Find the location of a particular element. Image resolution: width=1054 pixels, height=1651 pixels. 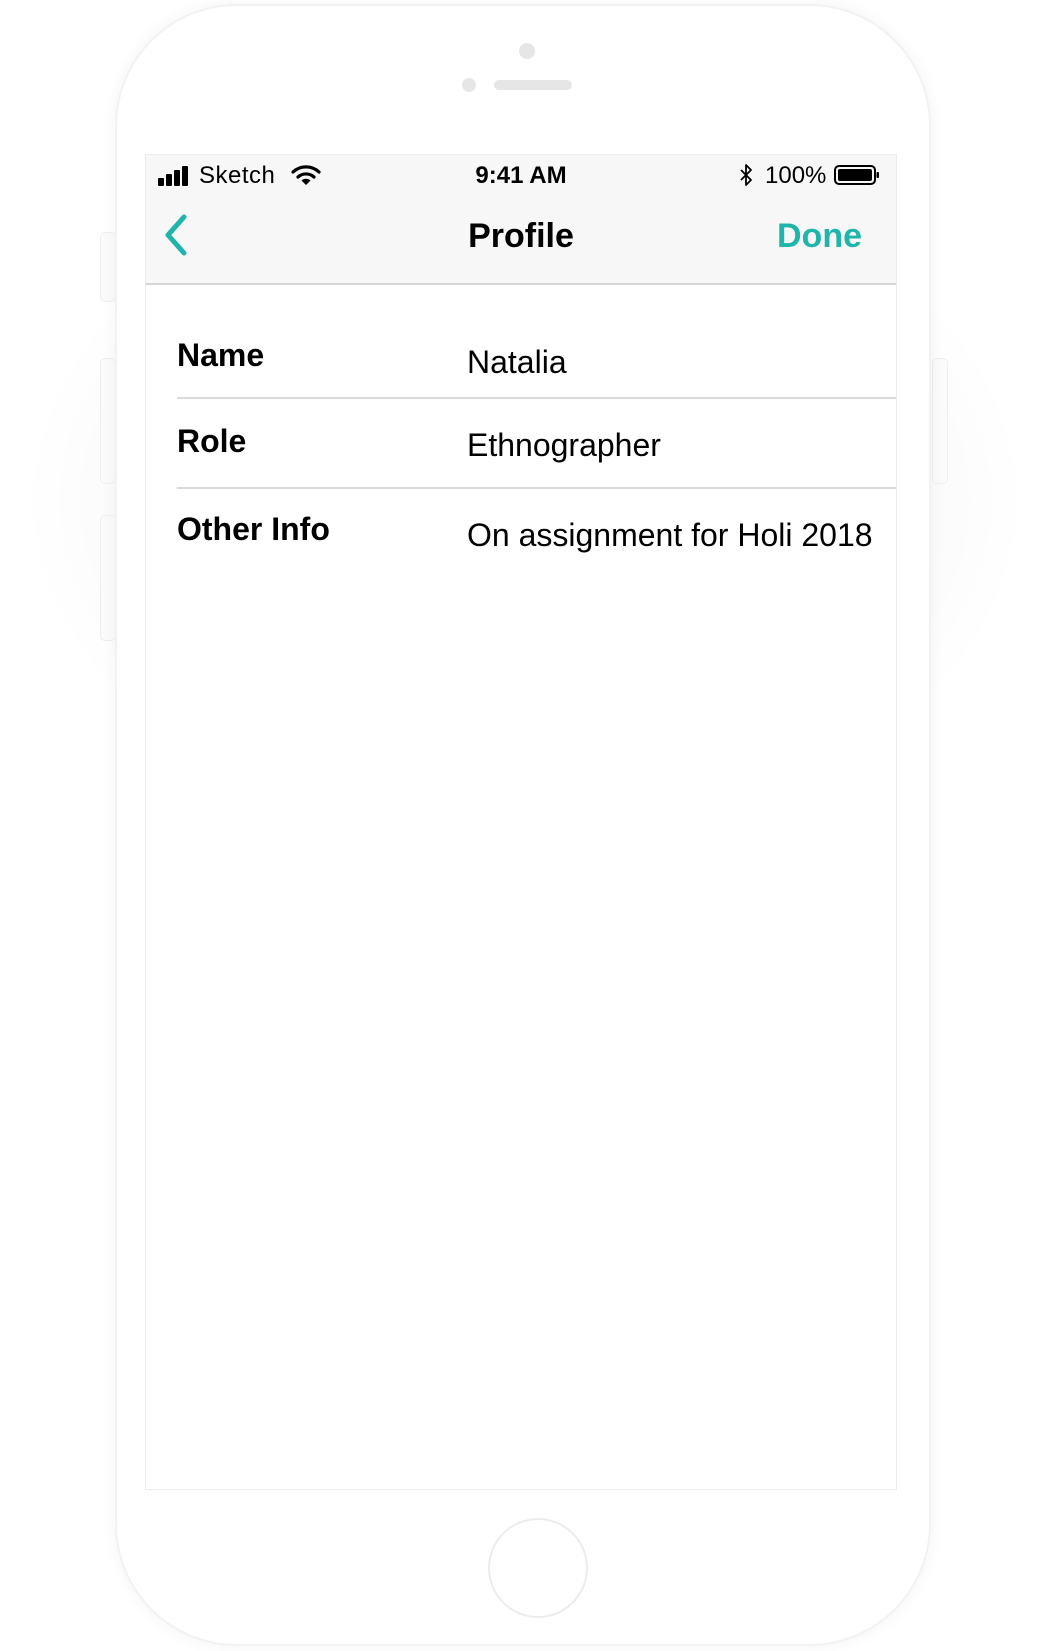

power-button is located at coordinates (940, 421).